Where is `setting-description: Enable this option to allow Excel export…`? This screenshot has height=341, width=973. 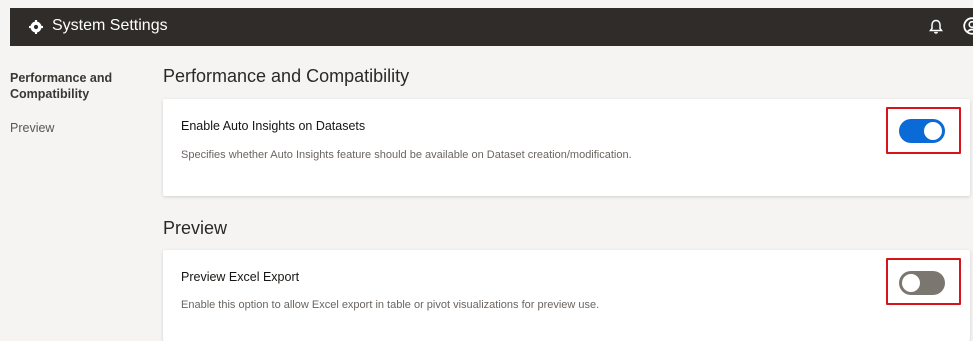
setting-description: Enable this option to allow Excel export… is located at coordinates (390, 305).